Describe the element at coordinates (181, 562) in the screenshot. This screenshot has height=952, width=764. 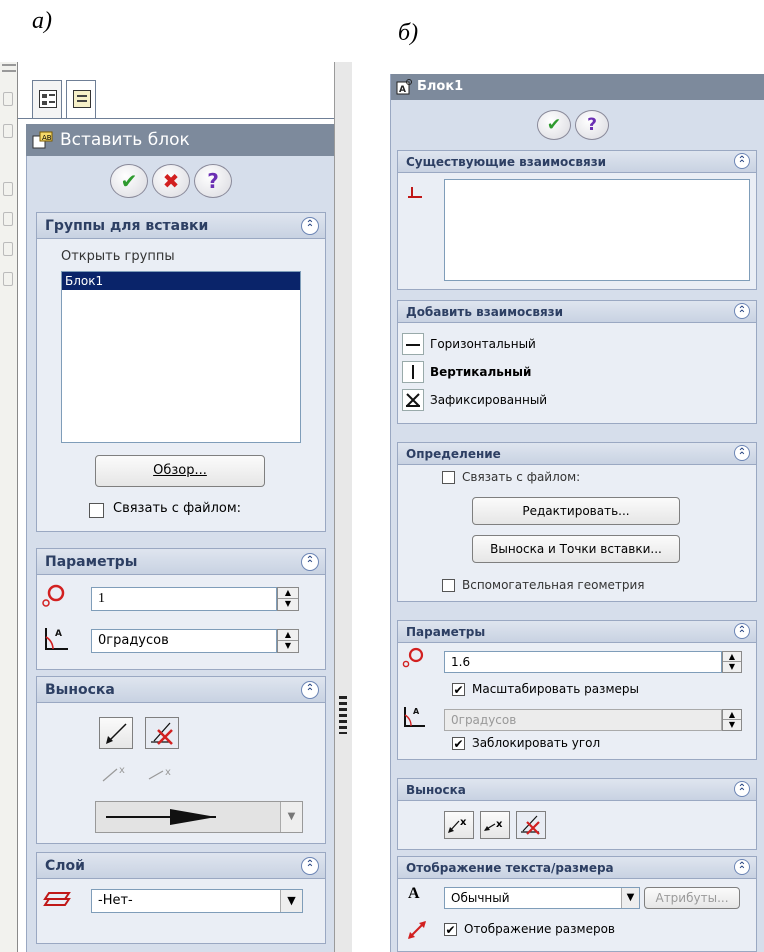
I see `params-section-header: Параметры` at that location.